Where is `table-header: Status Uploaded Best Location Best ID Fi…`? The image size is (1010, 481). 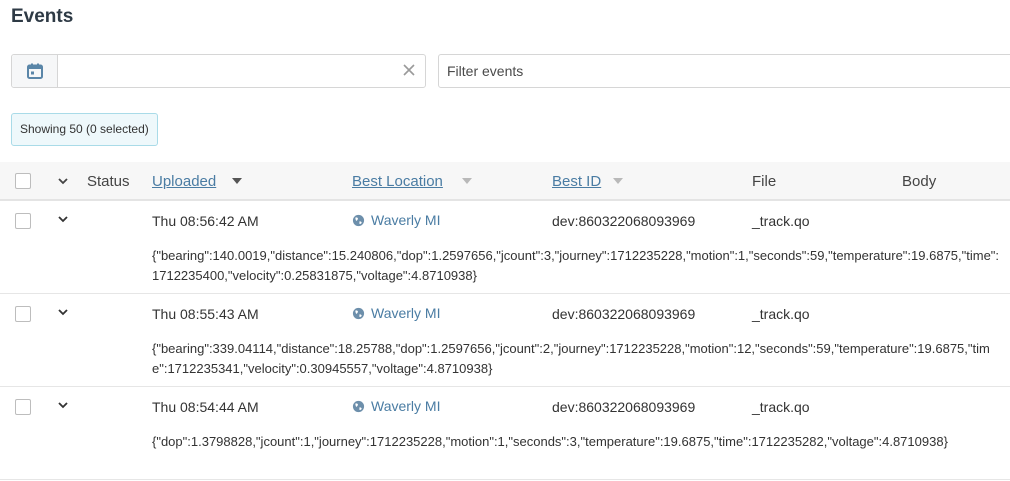
table-header: Status Uploaded Best Location Best ID Fi… is located at coordinates (505, 181).